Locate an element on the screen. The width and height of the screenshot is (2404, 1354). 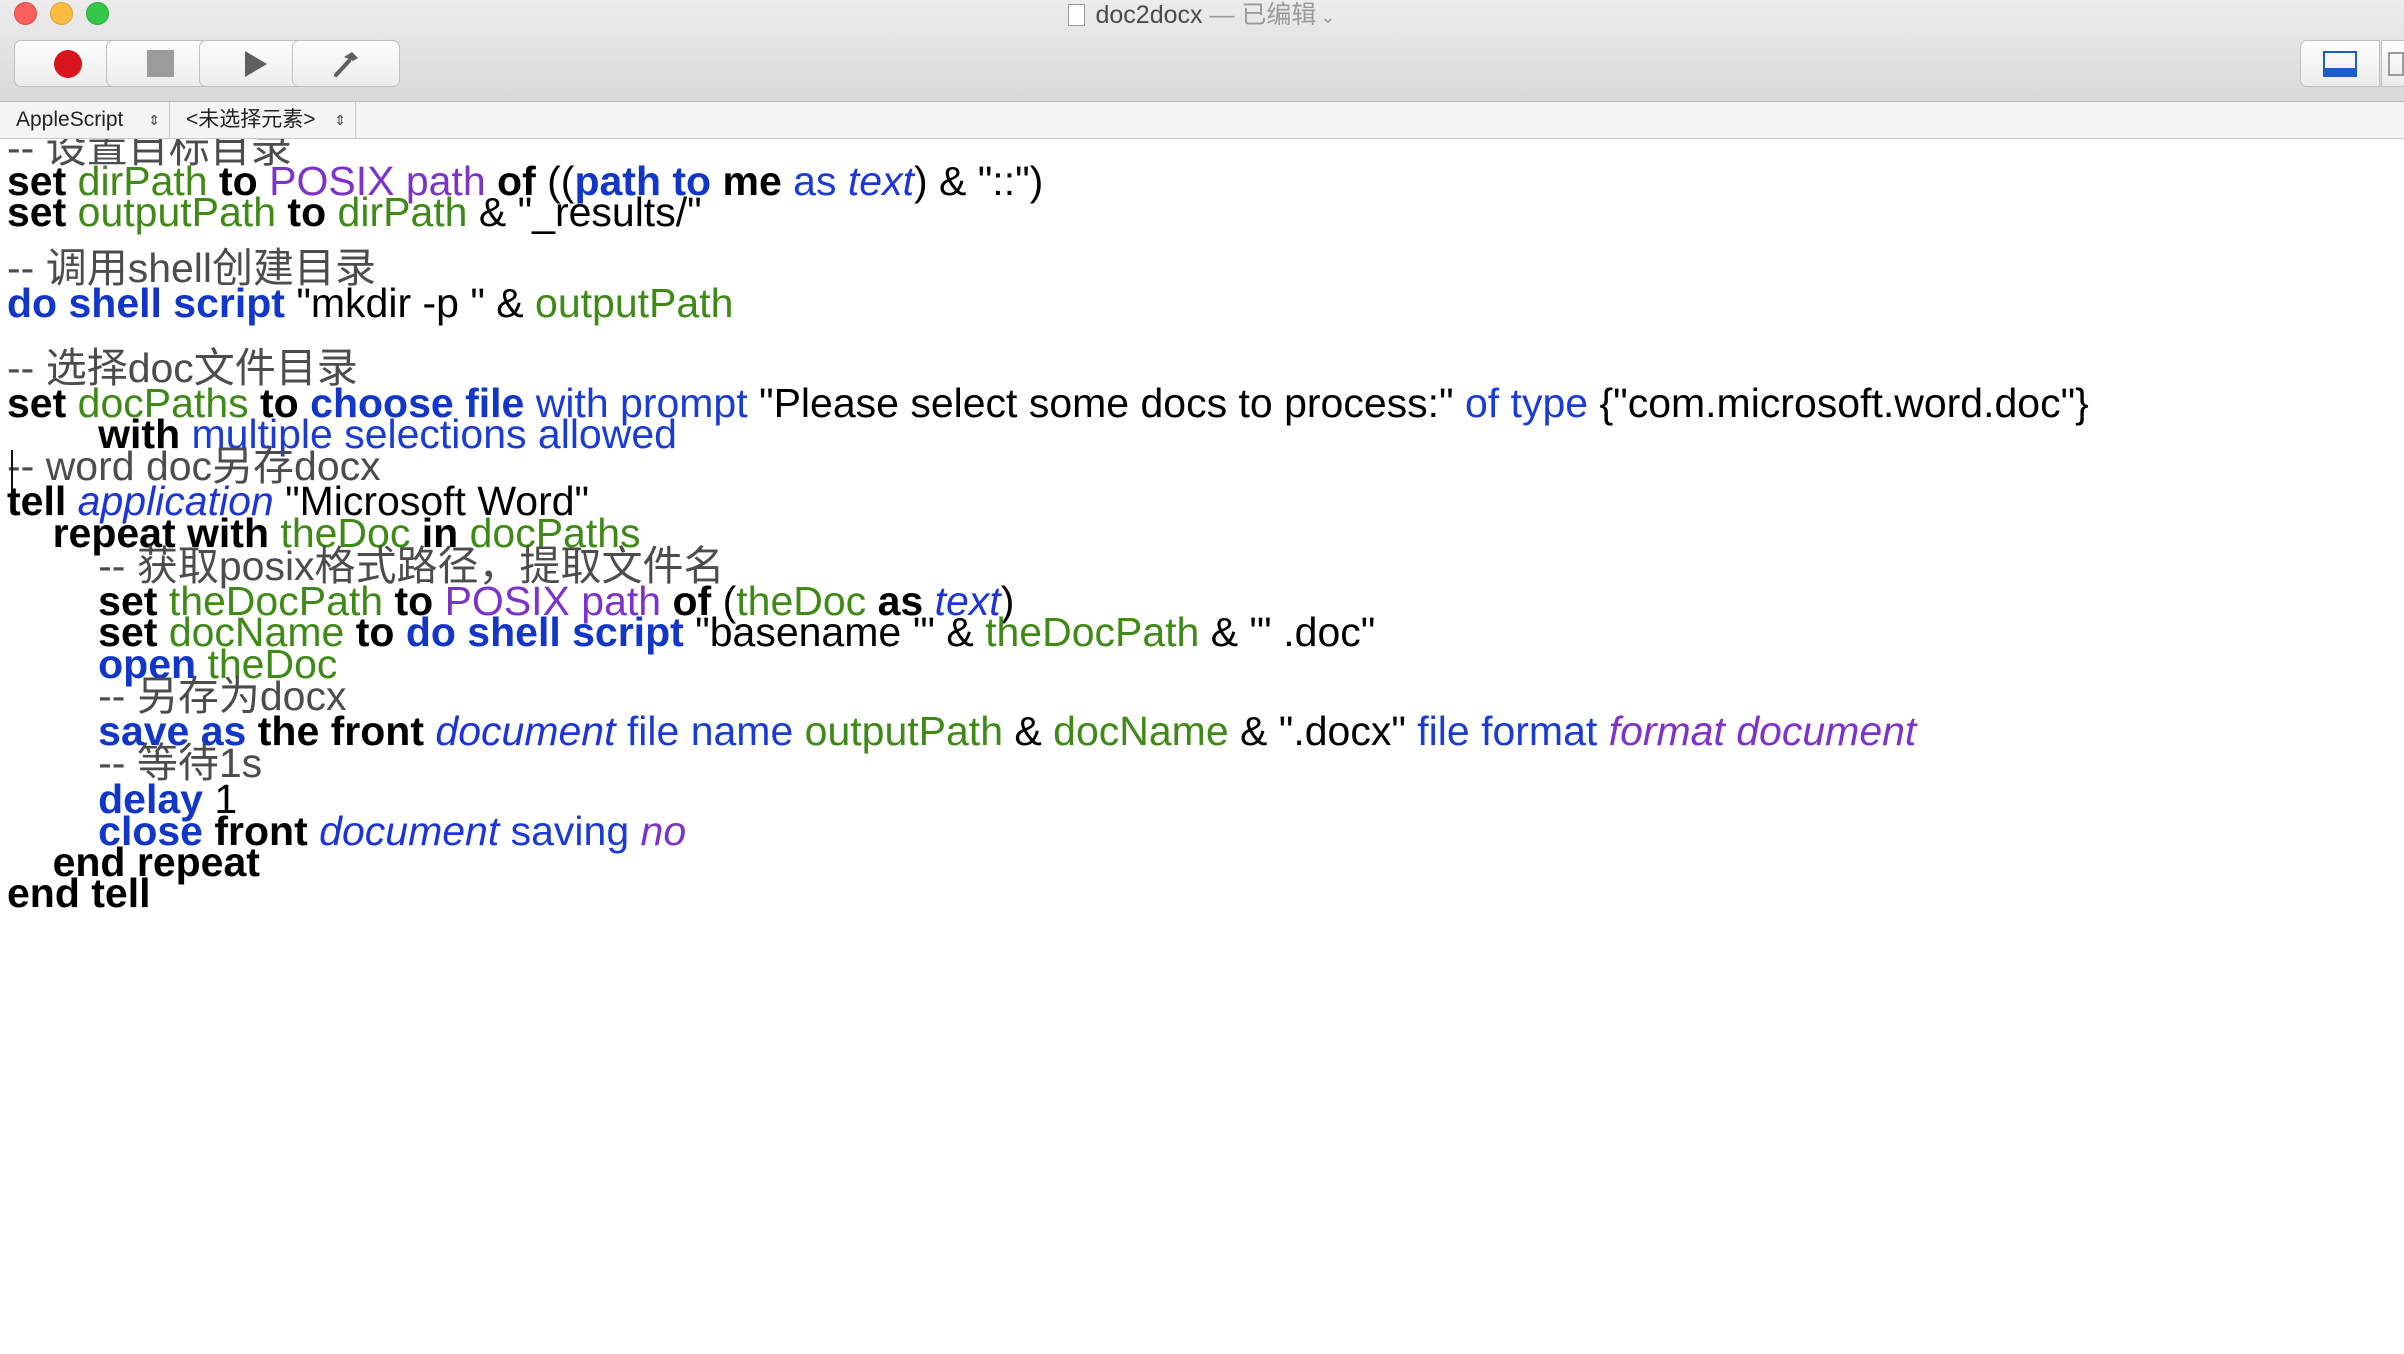
text-cursor is located at coordinates (12, 472).